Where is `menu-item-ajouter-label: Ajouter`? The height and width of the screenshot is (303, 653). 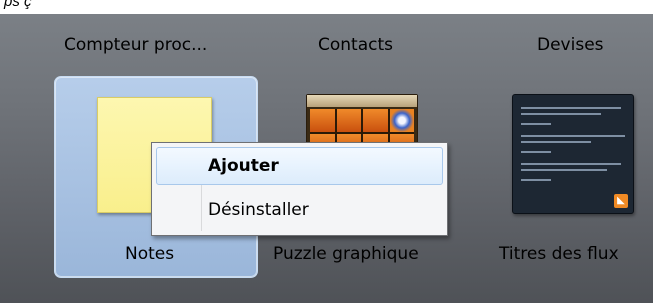
menu-item-ajouter-label: Ajouter is located at coordinates (243, 166).